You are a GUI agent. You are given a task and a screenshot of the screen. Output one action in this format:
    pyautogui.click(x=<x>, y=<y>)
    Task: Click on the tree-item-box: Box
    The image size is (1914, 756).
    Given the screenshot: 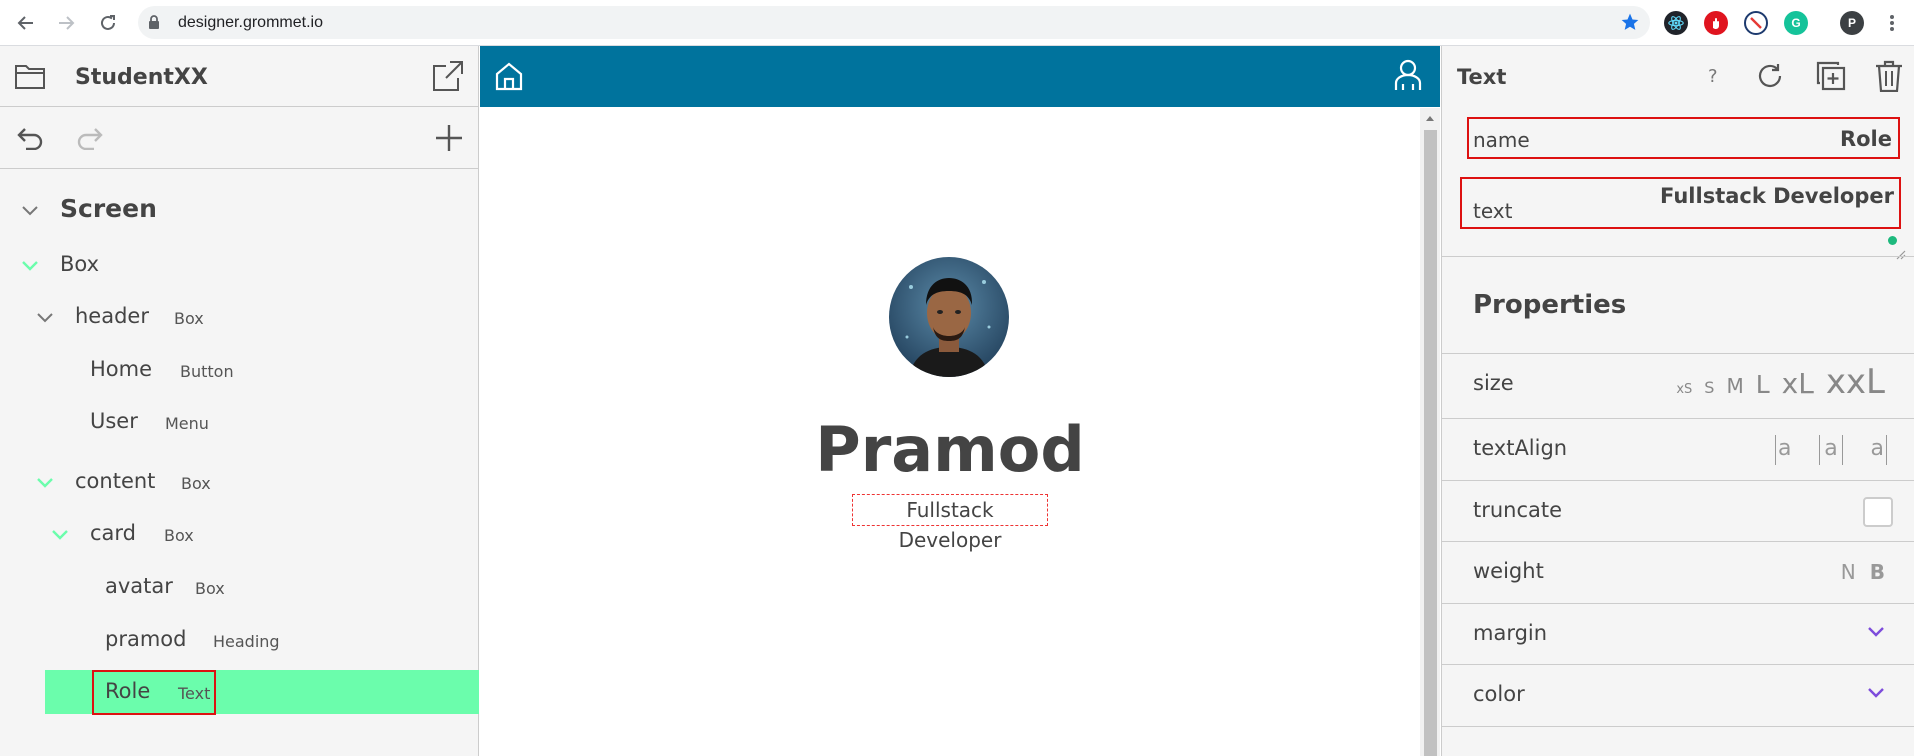 What is the action you would take?
    pyautogui.click(x=239, y=265)
    